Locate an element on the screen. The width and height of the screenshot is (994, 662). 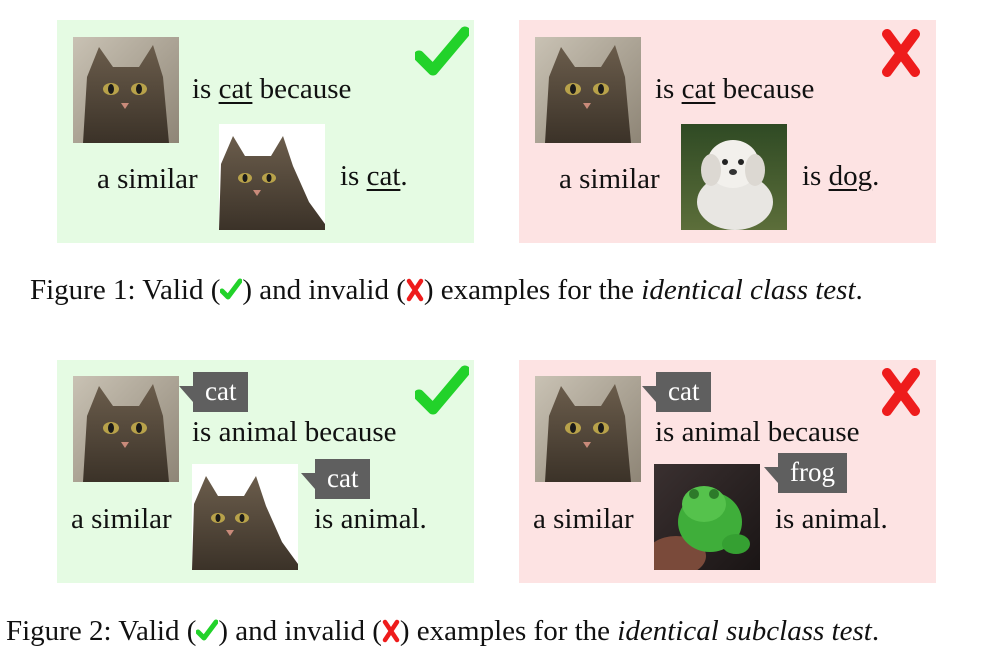
figure1-invalid-panel: is cat because a similar is dog. is located at coordinates (727, 131).